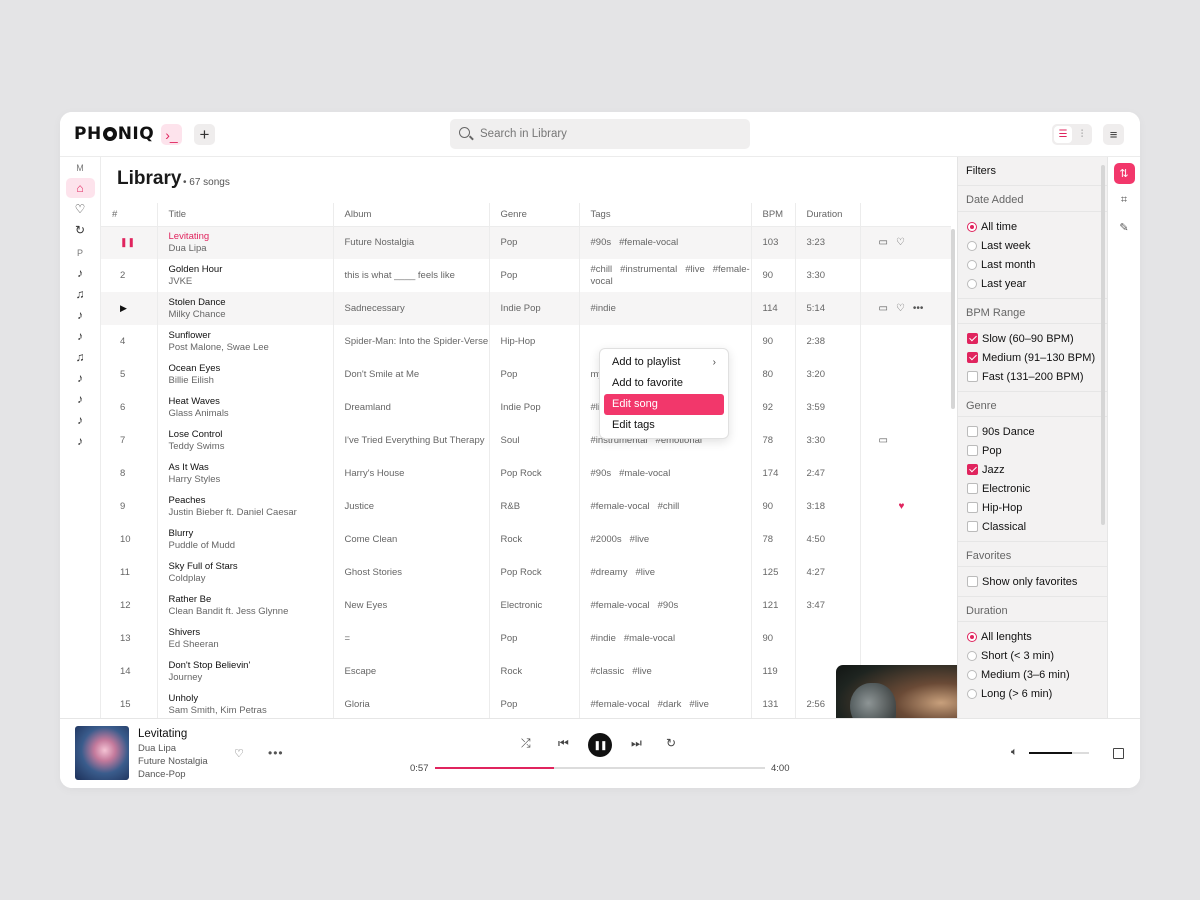 This screenshot has height=900, width=1200. What do you see at coordinates (664, 362) in the screenshot?
I see `context-menu-item-add-to-playlist: Add to playlist ›` at bounding box center [664, 362].